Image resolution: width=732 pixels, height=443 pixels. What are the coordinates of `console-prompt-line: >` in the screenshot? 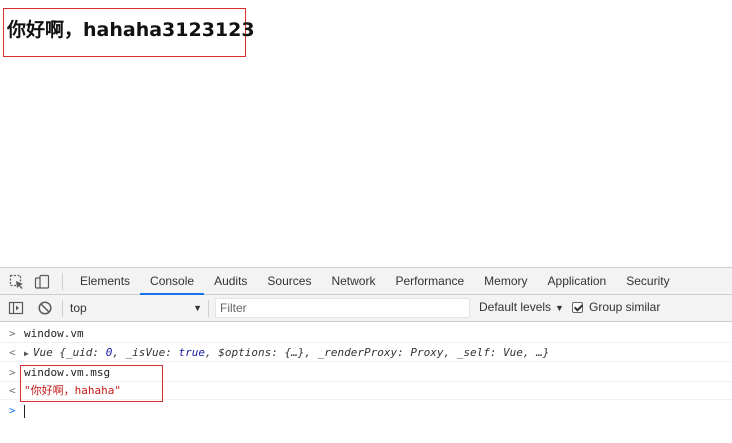 It's located at (366, 410).